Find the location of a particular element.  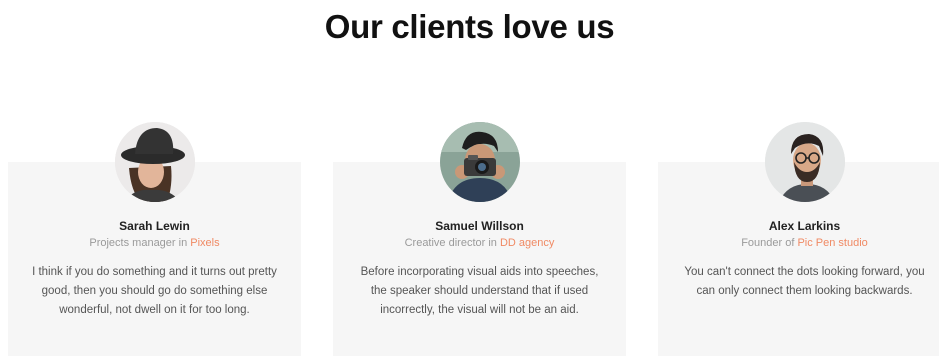

client-name: Sarah Lewin is located at coordinates (154, 226).